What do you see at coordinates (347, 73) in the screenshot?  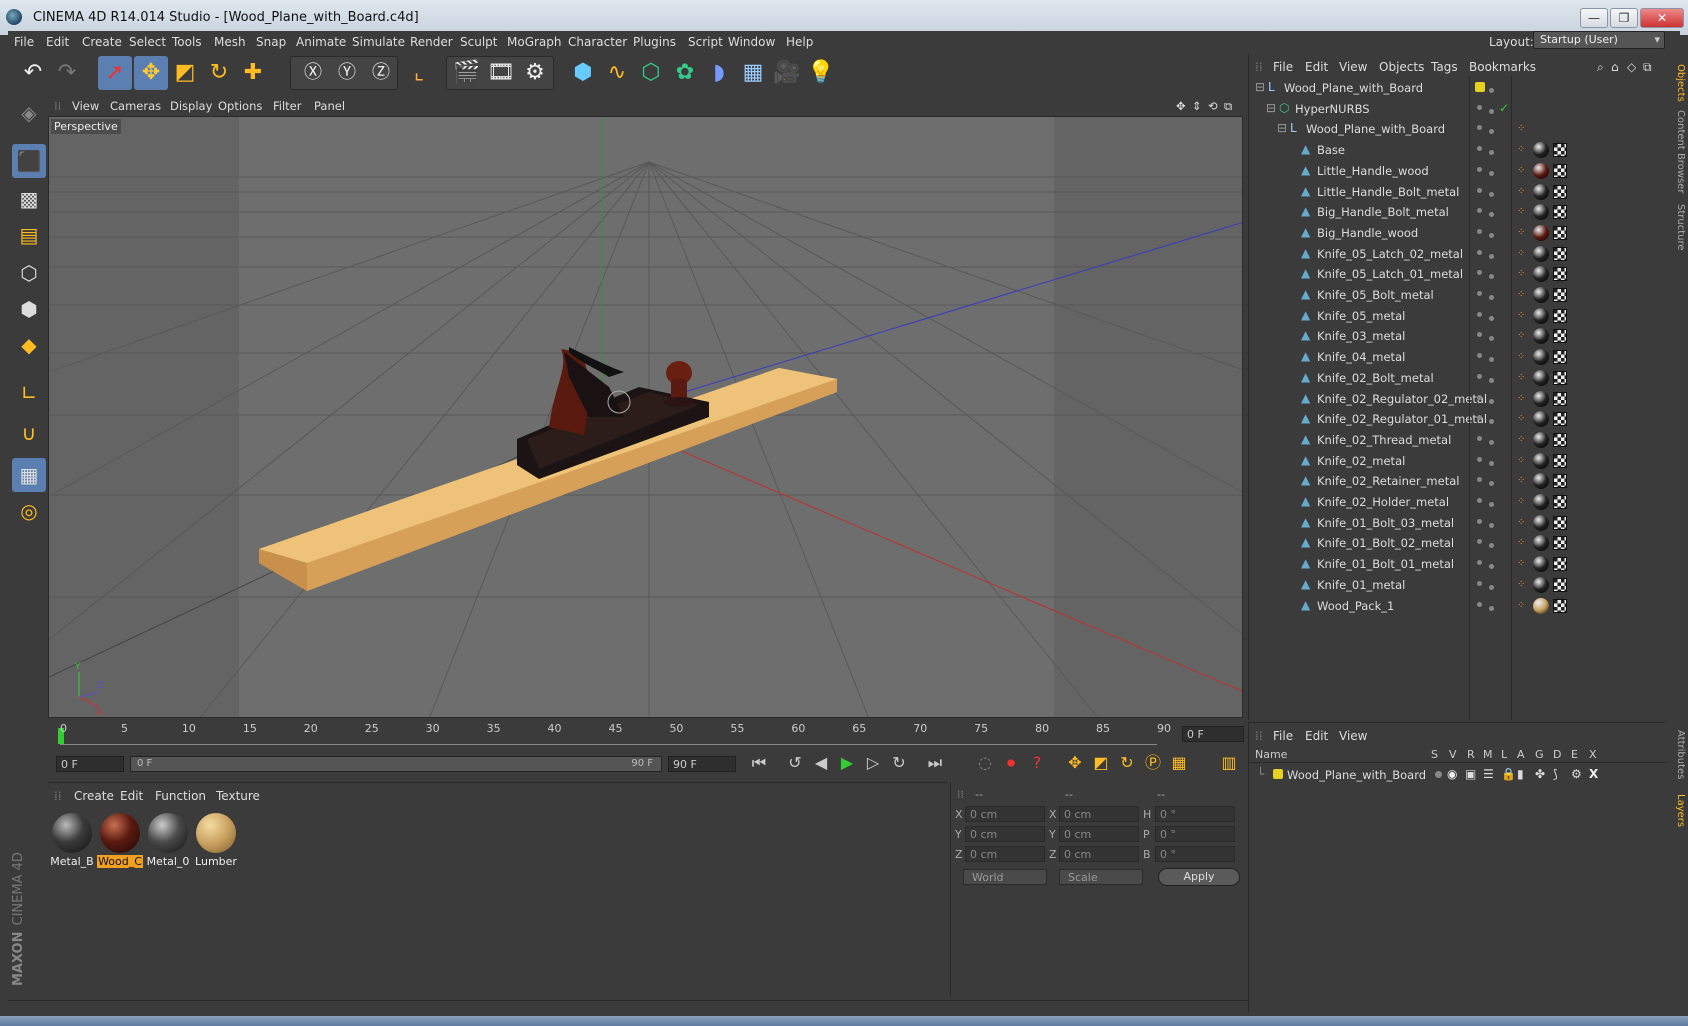 I see `y-axis-lock-icon: Ⓨ` at bounding box center [347, 73].